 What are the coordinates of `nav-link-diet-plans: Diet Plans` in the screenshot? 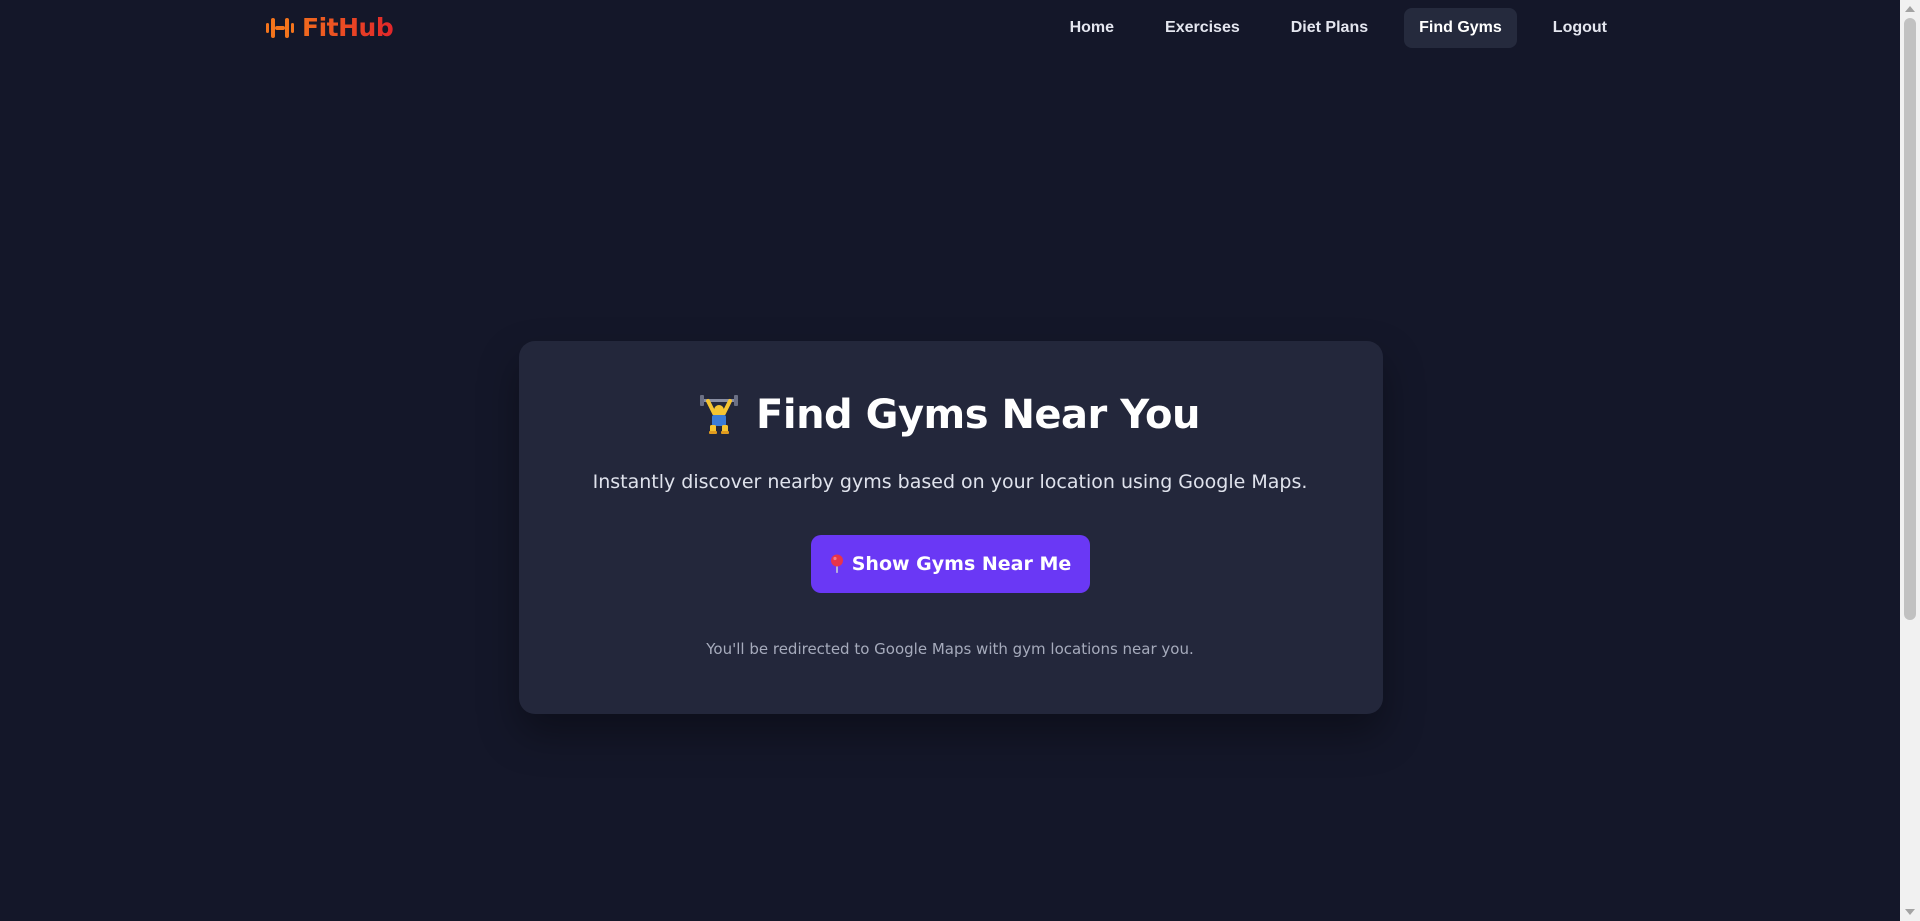 It's located at (1329, 28).